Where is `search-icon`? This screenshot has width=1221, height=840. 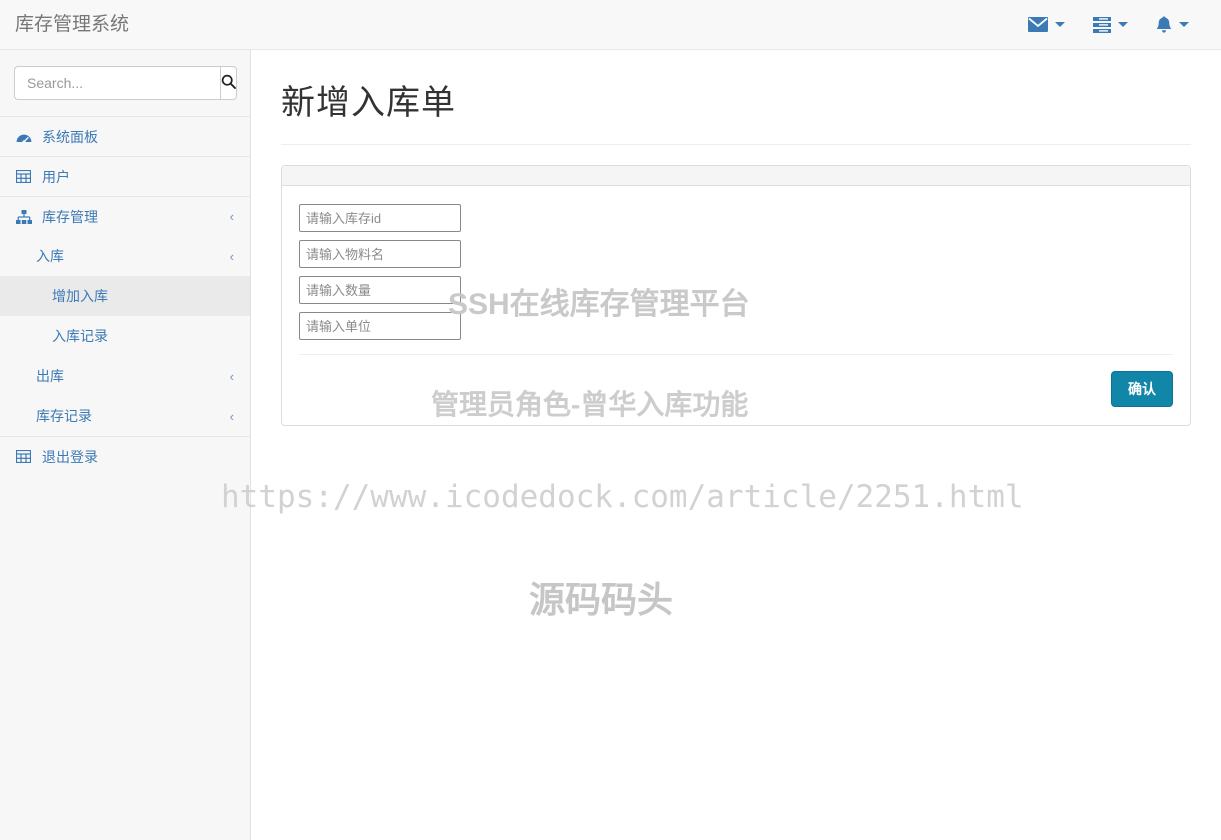
search-icon is located at coordinates (228, 83).